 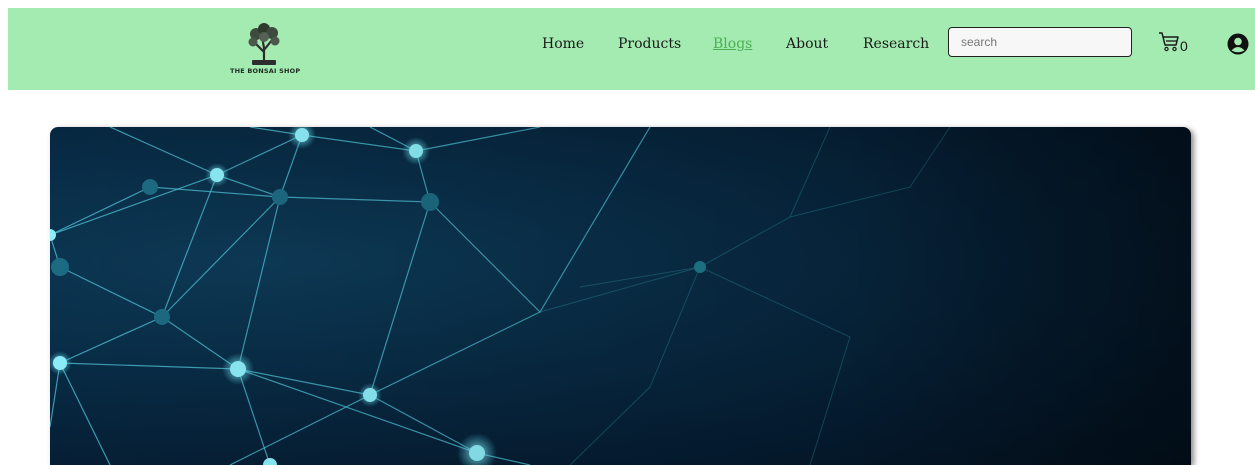 I want to click on search-input, so click(x=1040, y=42).